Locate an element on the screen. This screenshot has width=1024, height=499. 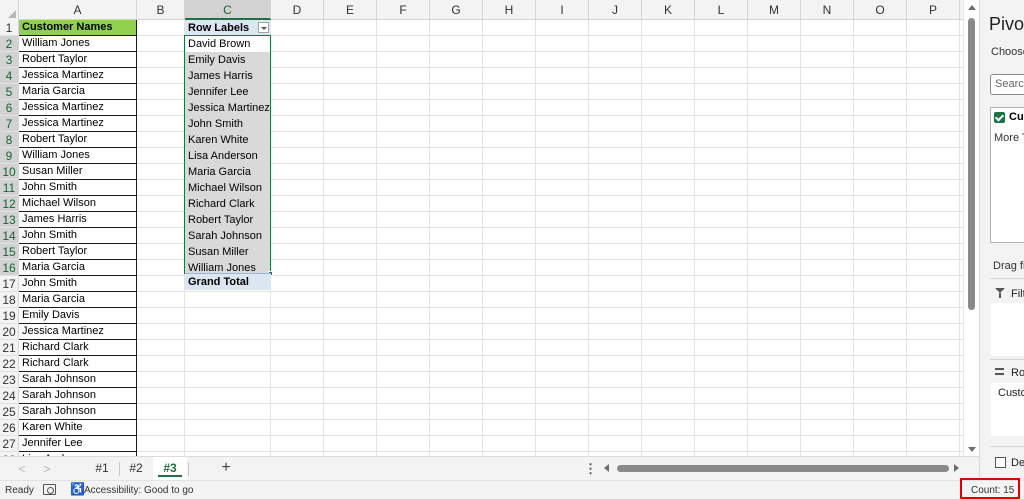
row-header: 22 is located at coordinates (9, 364).